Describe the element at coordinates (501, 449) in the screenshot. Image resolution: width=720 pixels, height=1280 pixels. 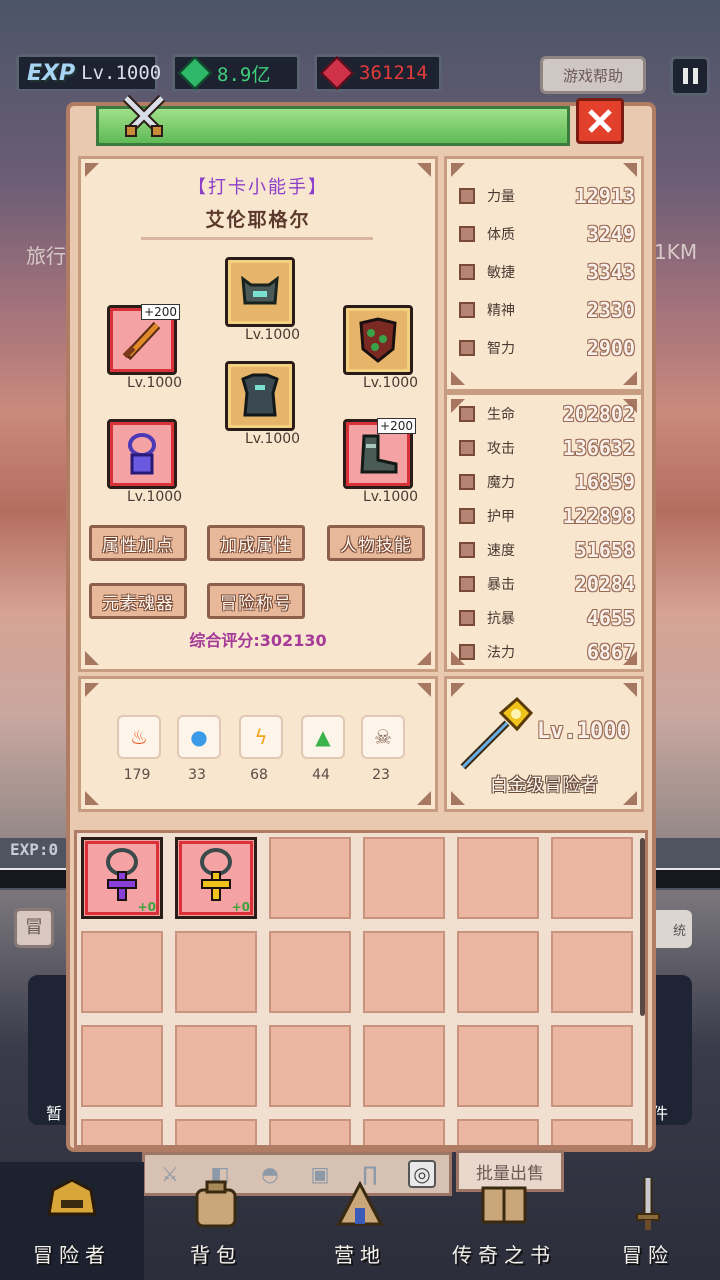
I see `stat-name: 攻击` at that location.